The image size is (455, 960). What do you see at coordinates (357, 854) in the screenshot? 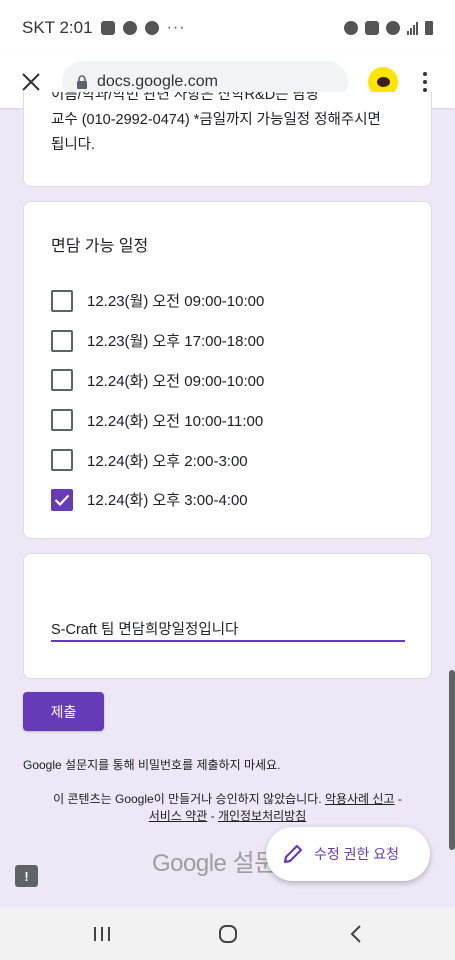
I see `request-edit-access-label: 수정 권한 요청` at bounding box center [357, 854].